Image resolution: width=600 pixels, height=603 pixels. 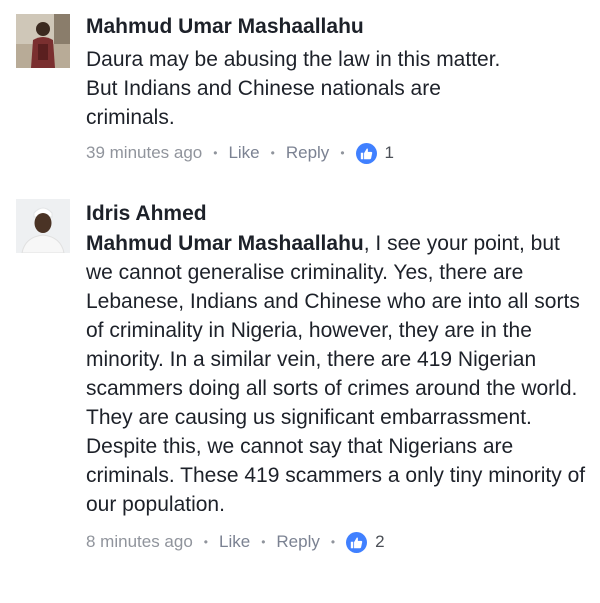 What do you see at coordinates (139, 542) in the screenshot?
I see `comment-timestamp: 8 minutes ago` at bounding box center [139, 542].